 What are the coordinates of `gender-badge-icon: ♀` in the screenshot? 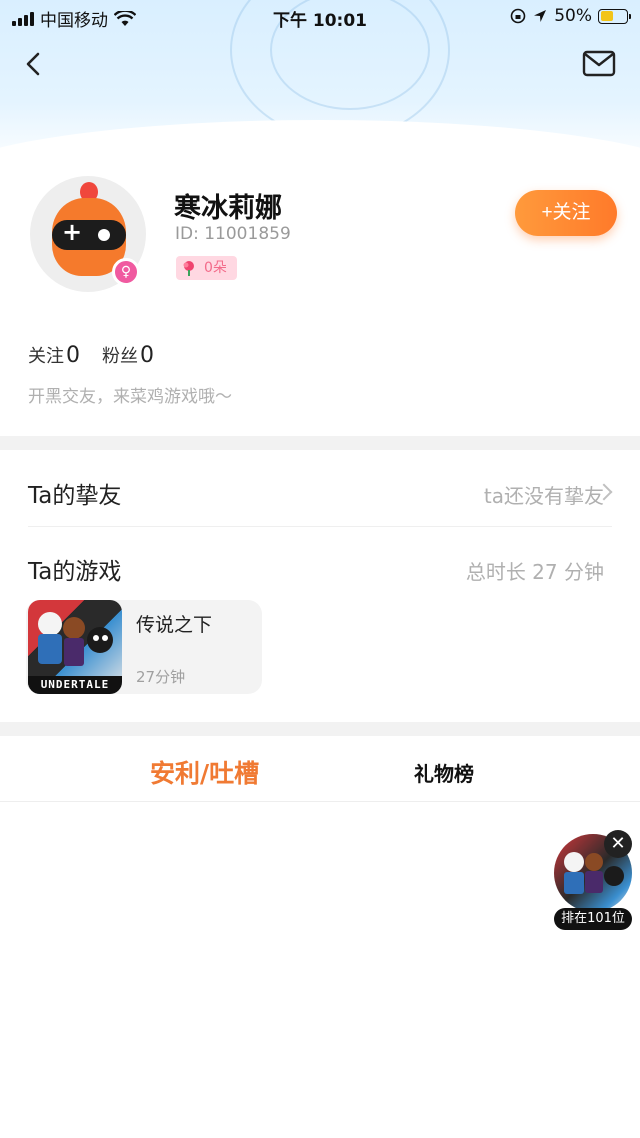 It's located at (126, 272).